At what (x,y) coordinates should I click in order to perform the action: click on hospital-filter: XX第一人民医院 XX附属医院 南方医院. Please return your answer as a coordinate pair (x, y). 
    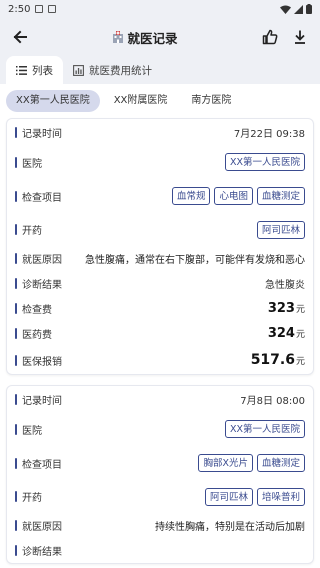
    Looking at the image, I should click on (160, 104).